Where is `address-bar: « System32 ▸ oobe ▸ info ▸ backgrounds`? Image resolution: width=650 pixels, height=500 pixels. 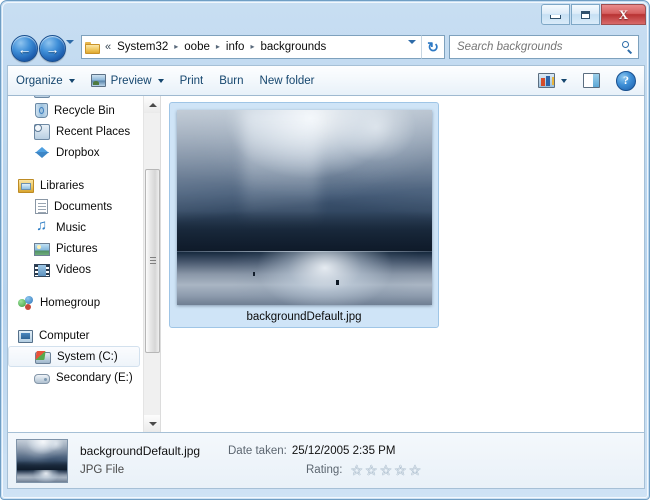
address-bar: « System32 ▸ oobe ▸ info ▸ backgrounds is located at coordinates (251, 48).